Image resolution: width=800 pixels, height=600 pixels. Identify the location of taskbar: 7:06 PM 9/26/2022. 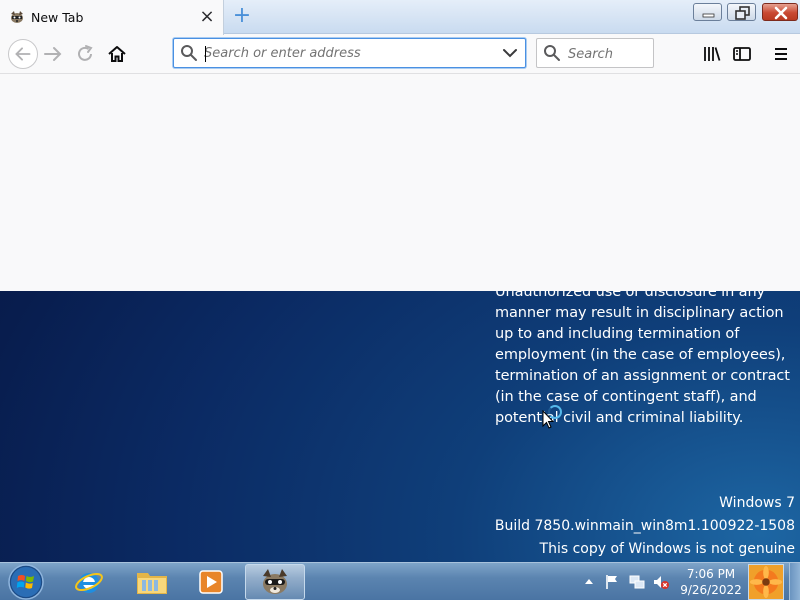
(400, 581).